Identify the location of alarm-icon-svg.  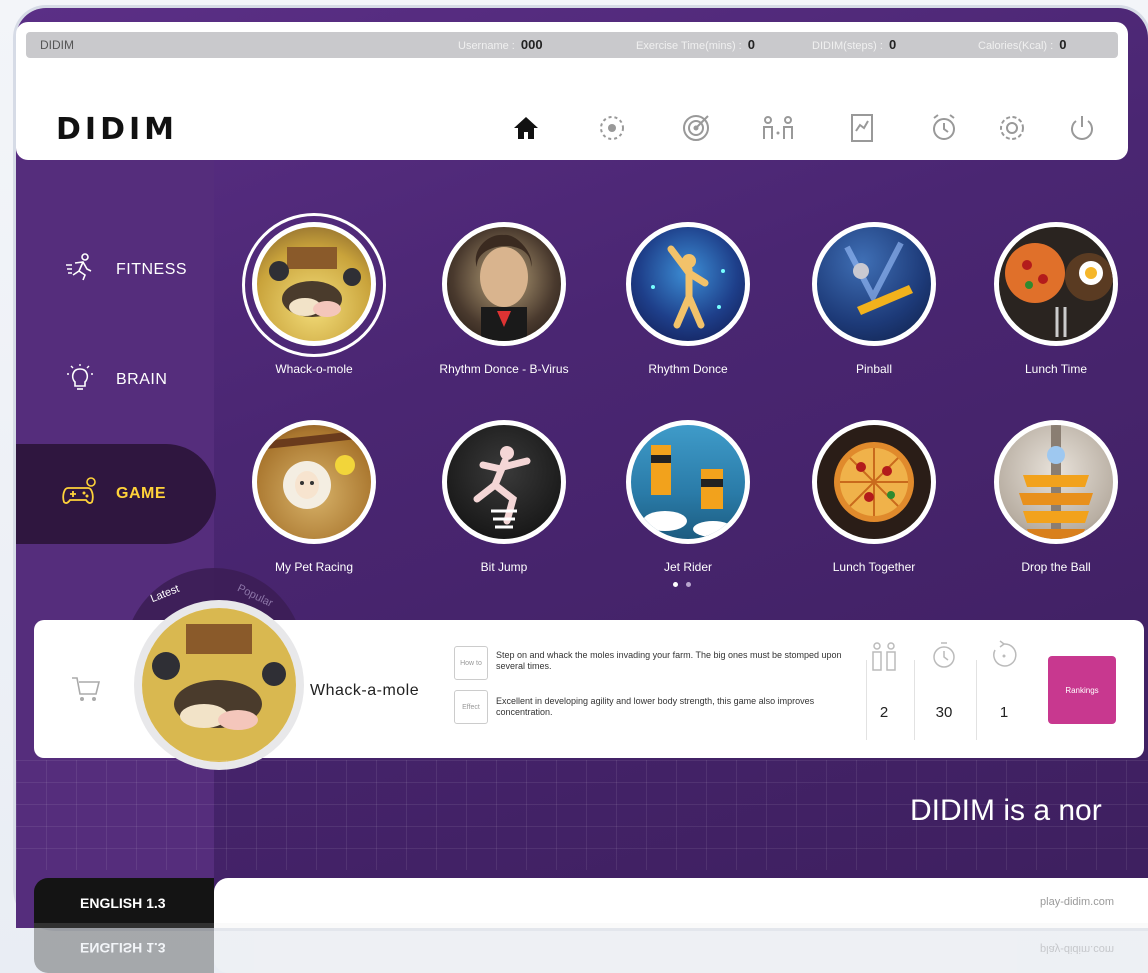
(944, 127).